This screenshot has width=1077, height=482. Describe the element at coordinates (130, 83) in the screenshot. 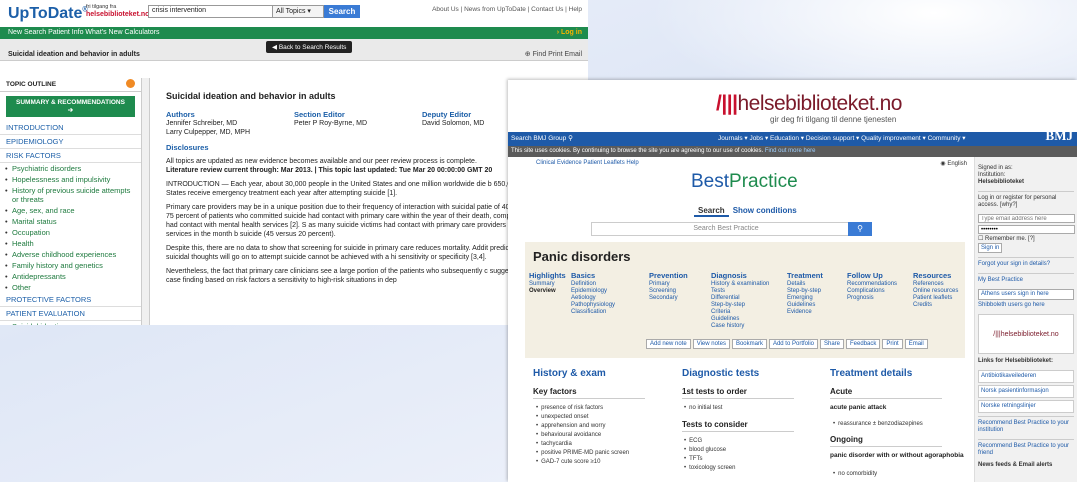

I see `collapse-icon` at that location.